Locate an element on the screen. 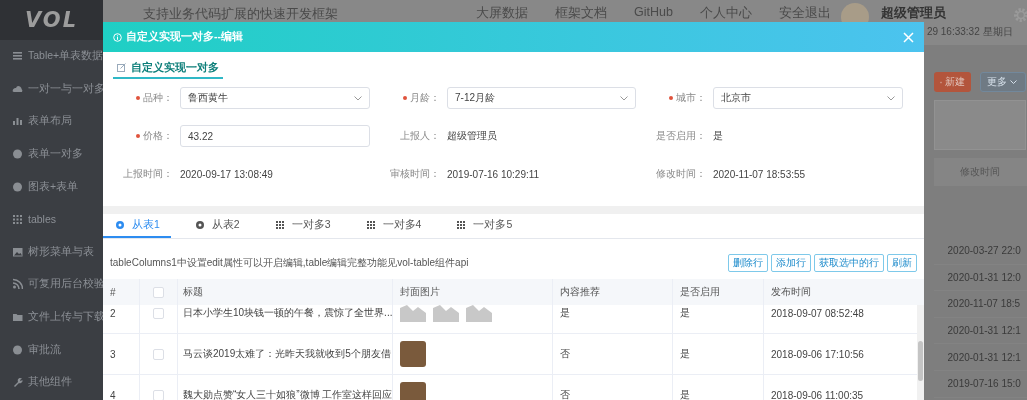 The width and height of the screenshot is (1027, 400). app-title: 支持业务代码扩展的快速开发框架 is located at coordinates (240, 14).